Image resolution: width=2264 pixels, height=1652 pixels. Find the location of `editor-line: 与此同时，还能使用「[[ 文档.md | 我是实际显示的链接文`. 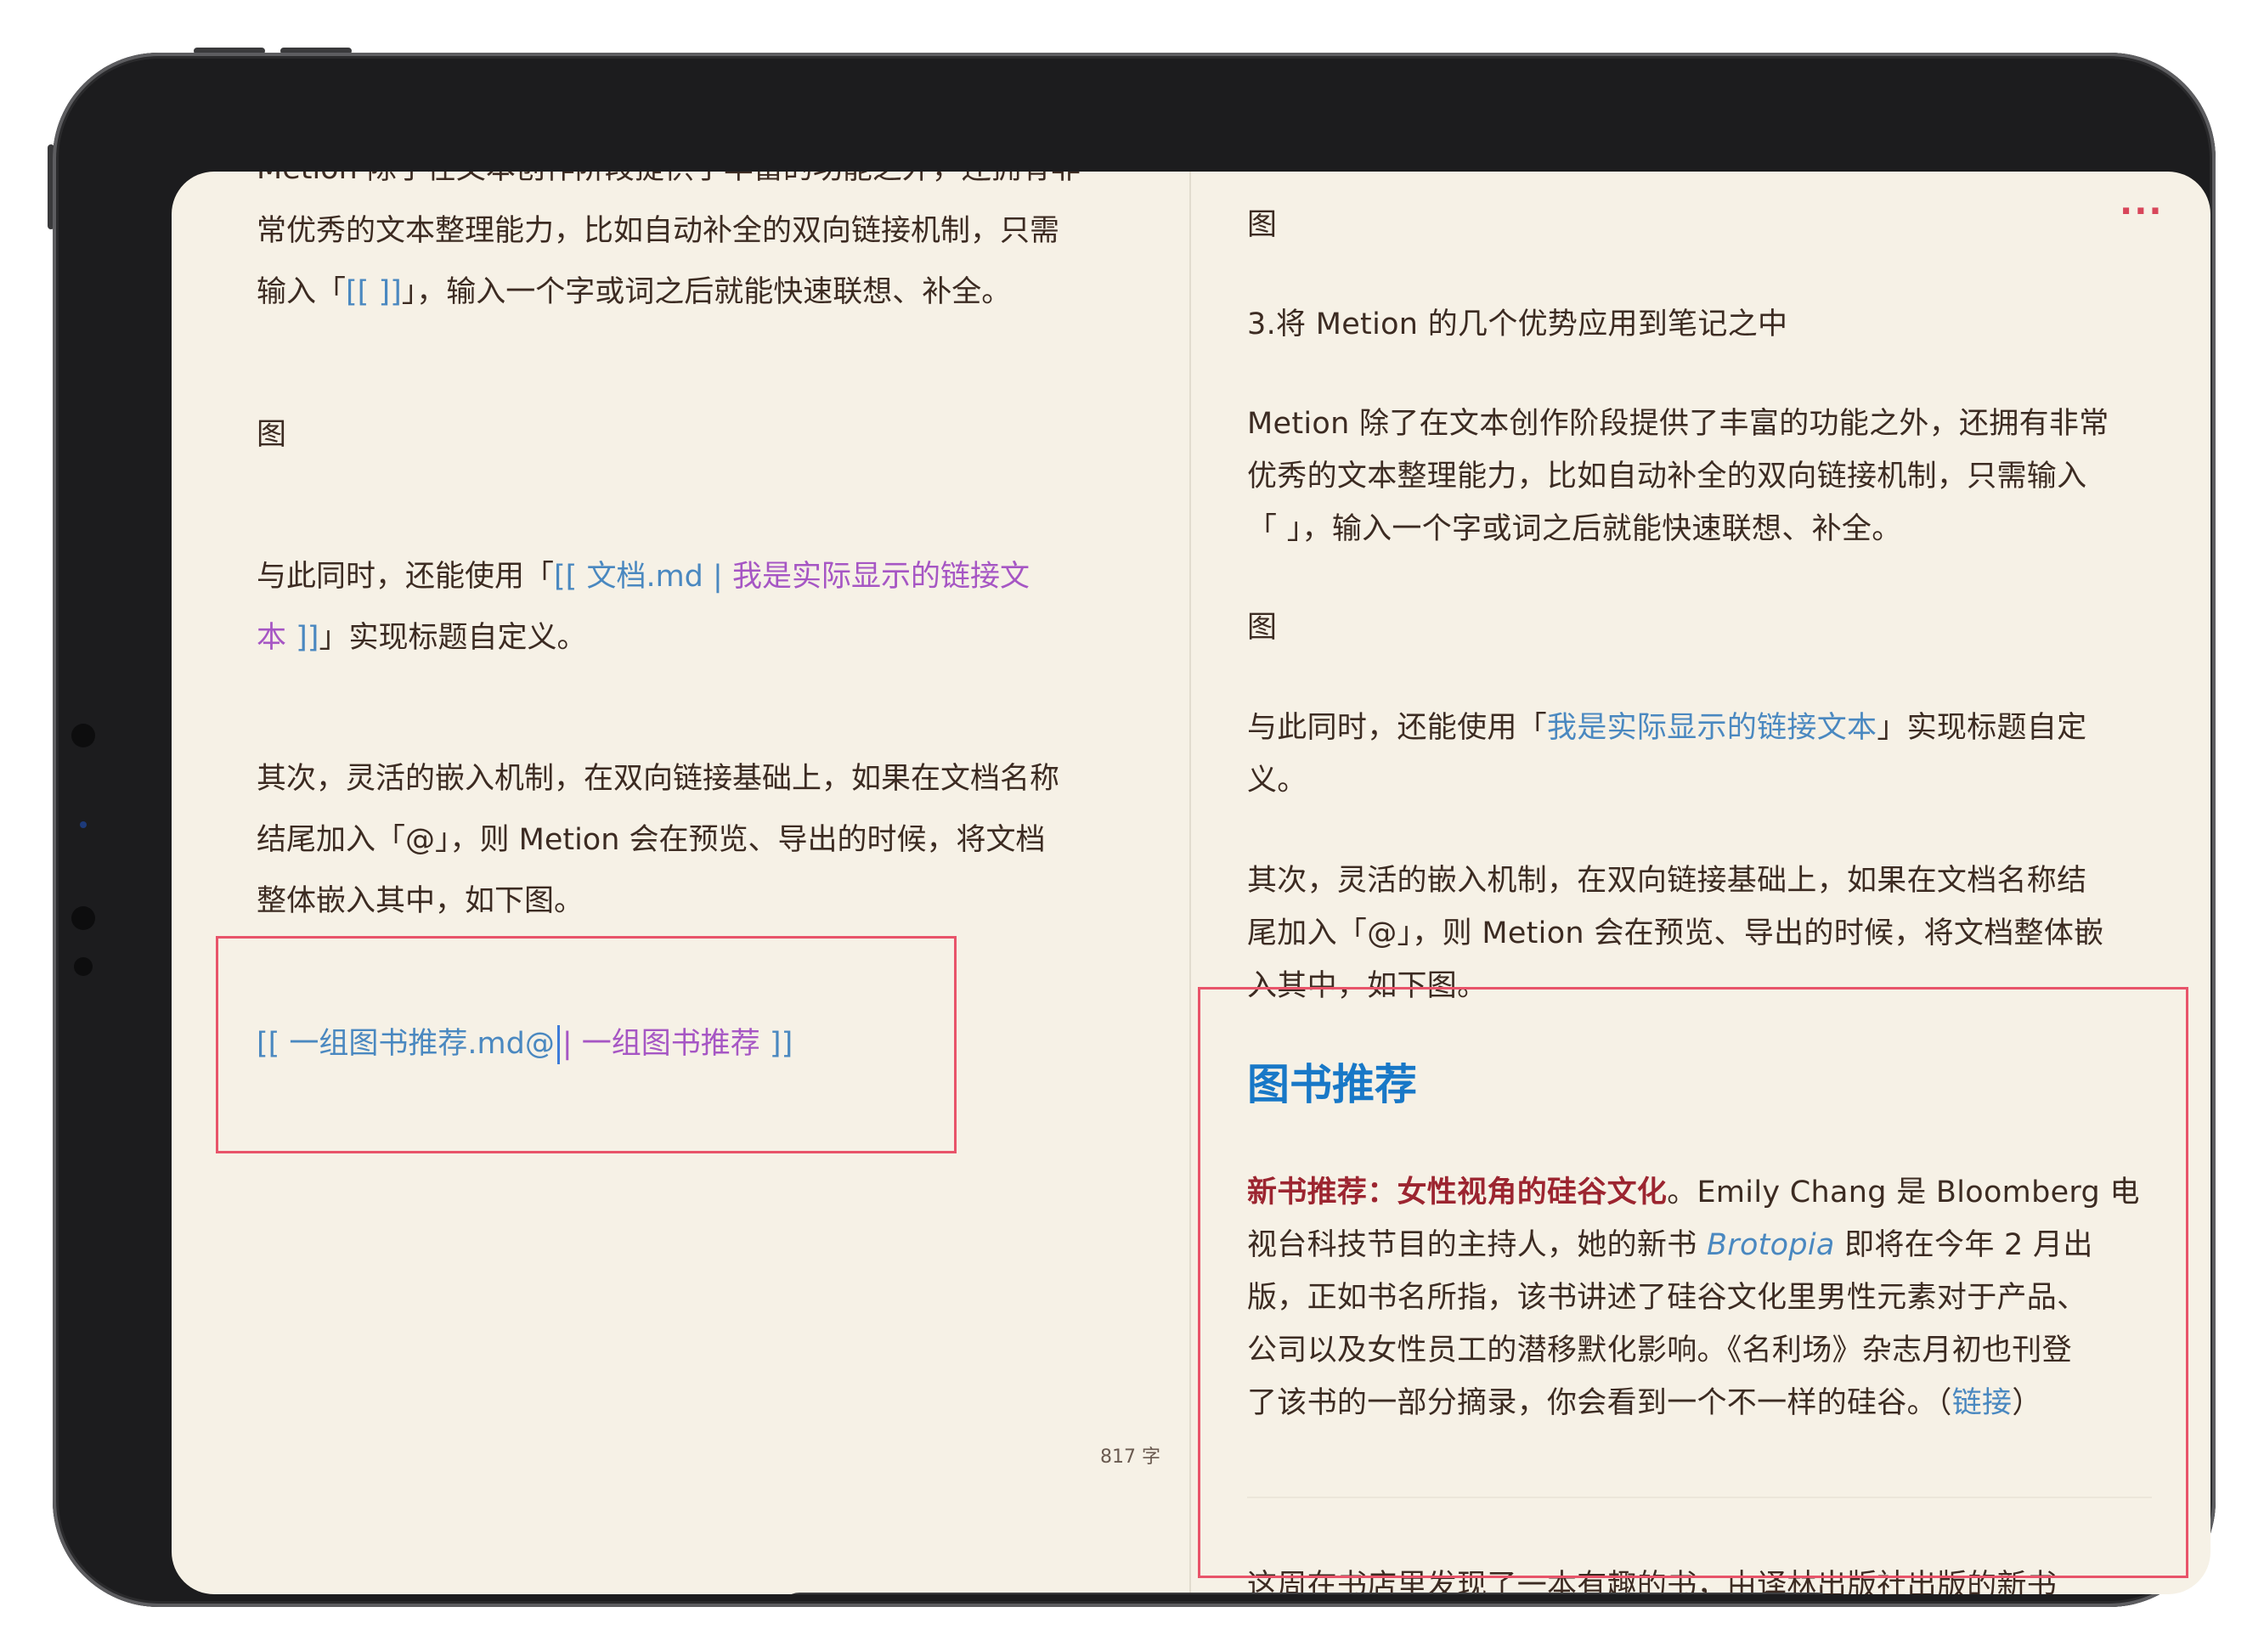

editor-line: 与此同时，还能使用「[[ 文档.md | 我是实际显示的链接文 is located at coordinates (643, 576).